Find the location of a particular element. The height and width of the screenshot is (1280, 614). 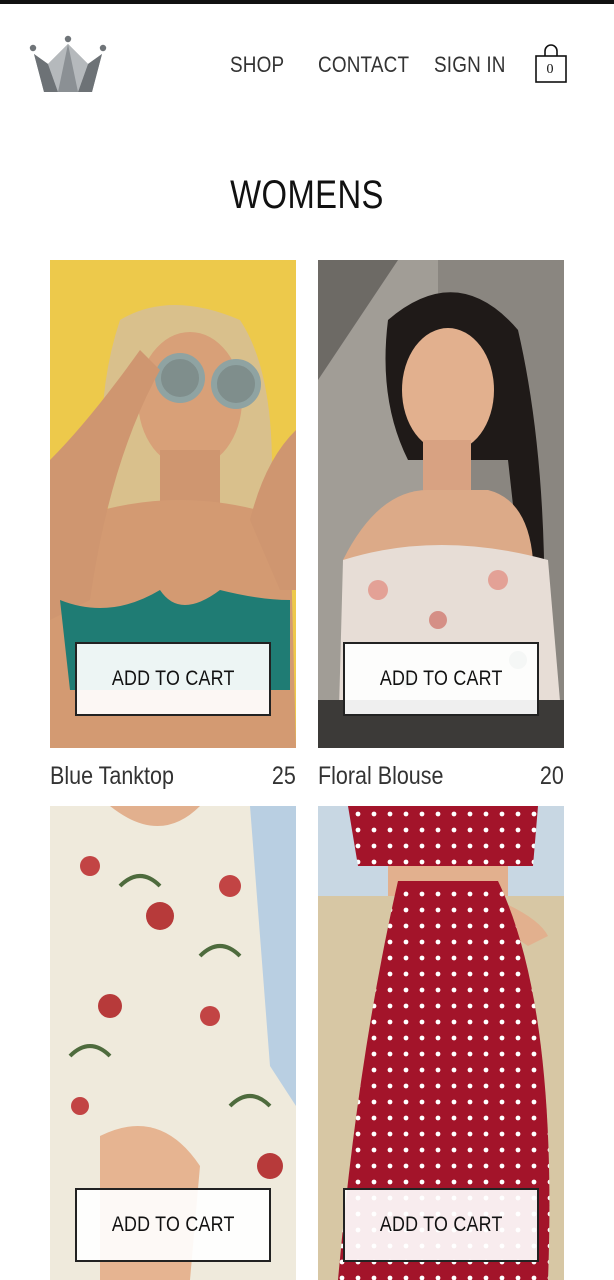

page-title: WOMENS is located at coordinates (307, 195).